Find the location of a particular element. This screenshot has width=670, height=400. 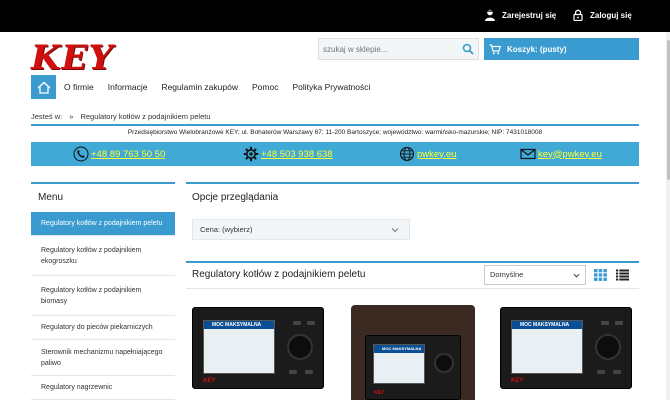

browse-options: Opcje przeglądania is located at coordinates (412, 197).